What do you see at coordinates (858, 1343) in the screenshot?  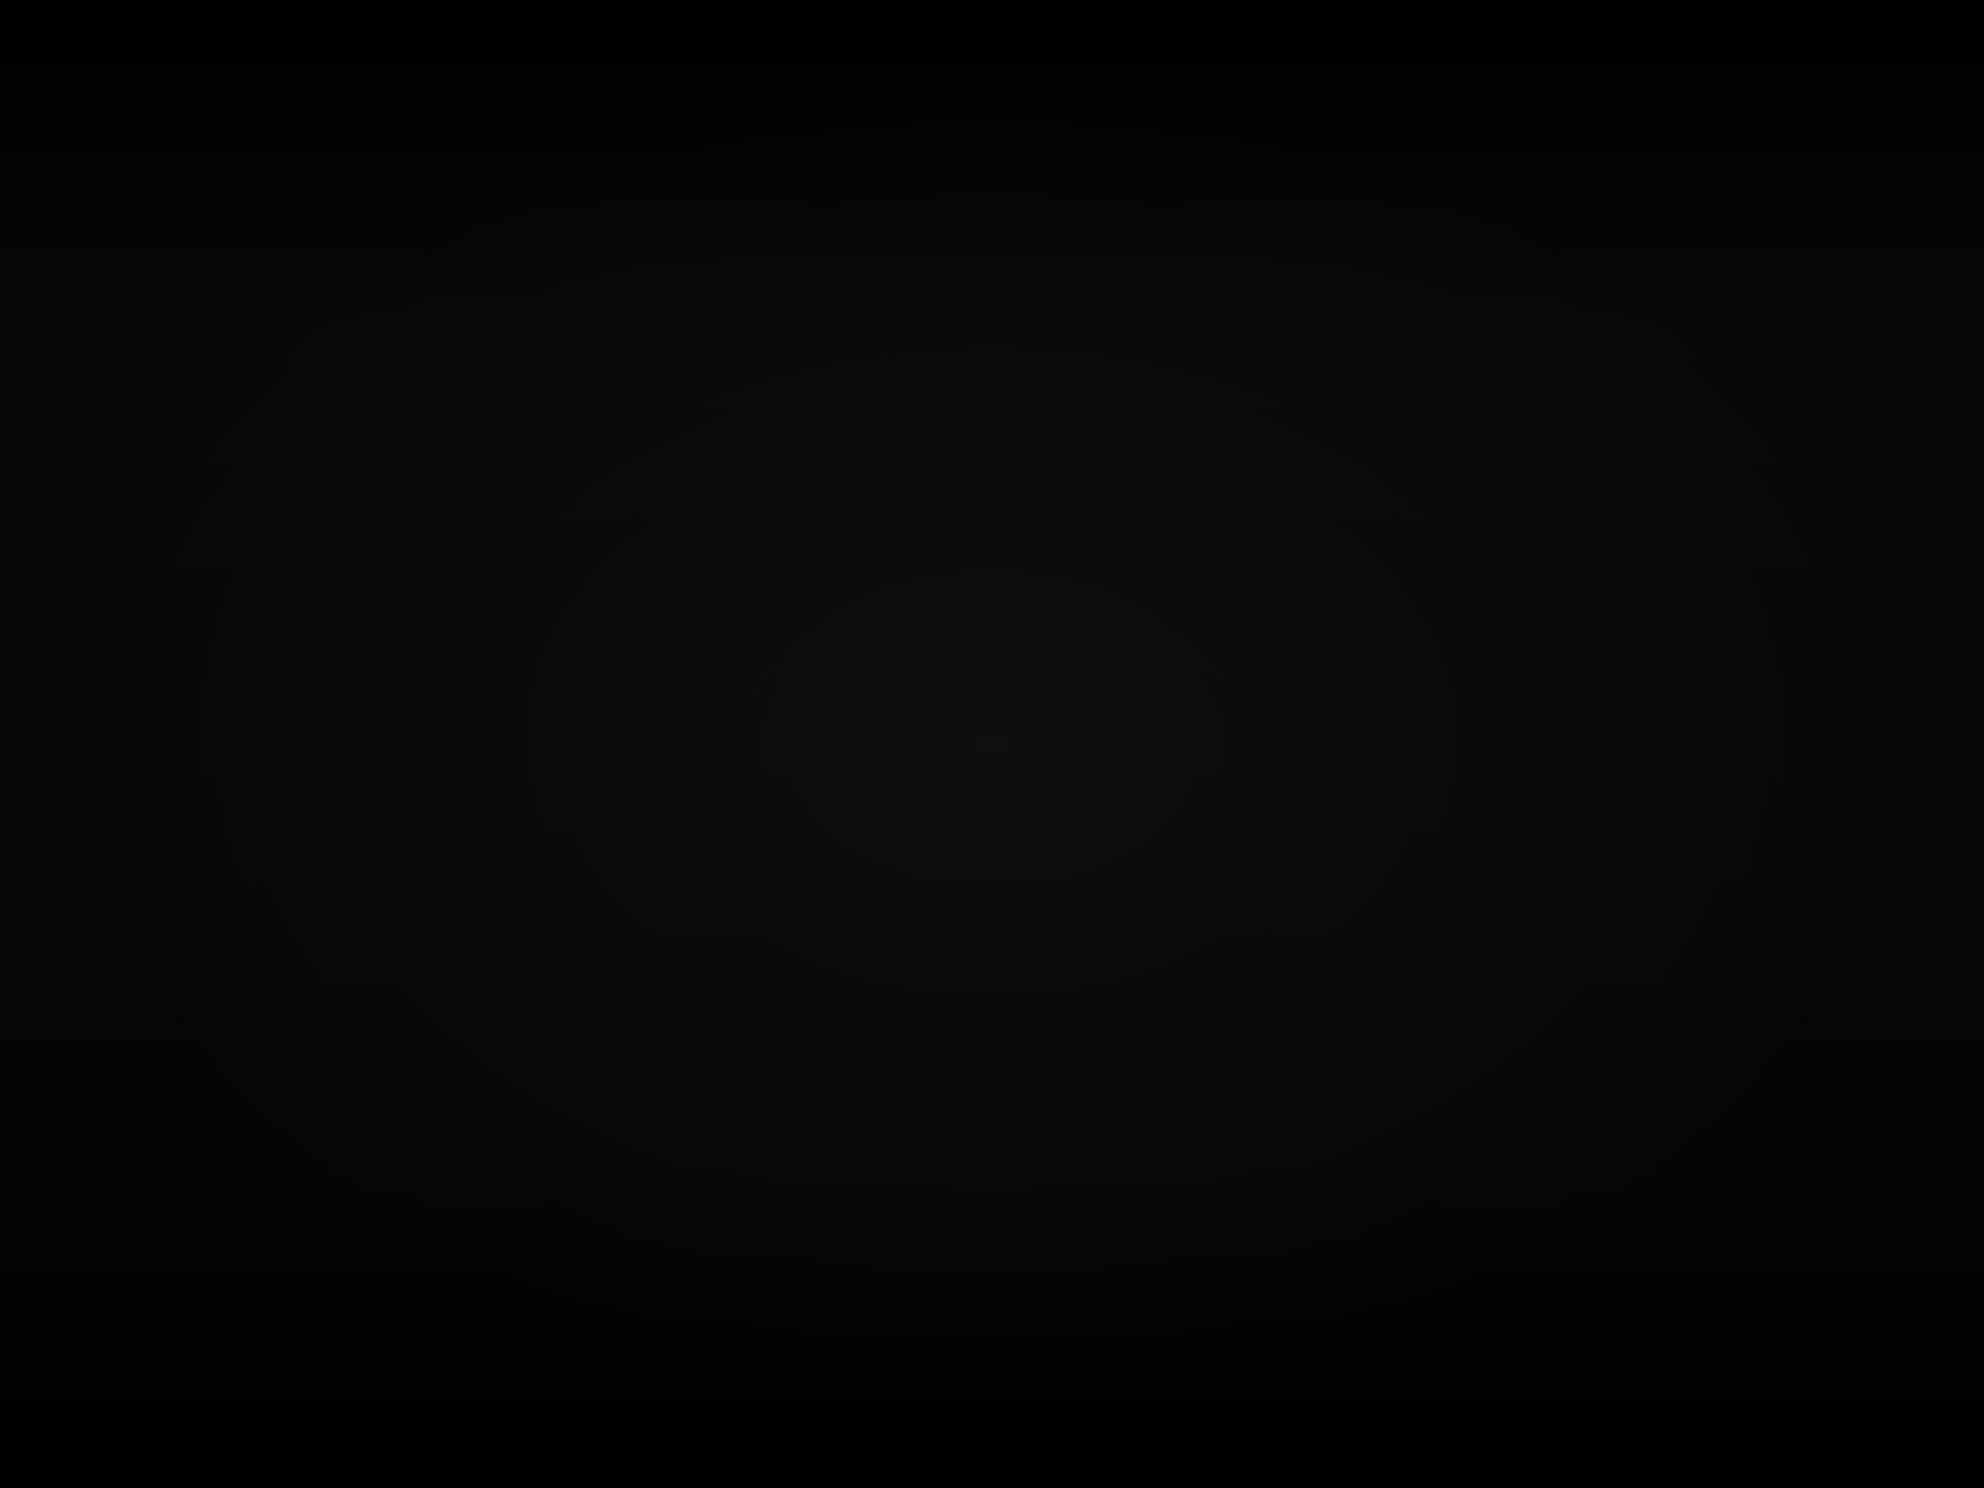 I see `arrows-updown-icon: ↑↓` at bounding box center [858, 1343].